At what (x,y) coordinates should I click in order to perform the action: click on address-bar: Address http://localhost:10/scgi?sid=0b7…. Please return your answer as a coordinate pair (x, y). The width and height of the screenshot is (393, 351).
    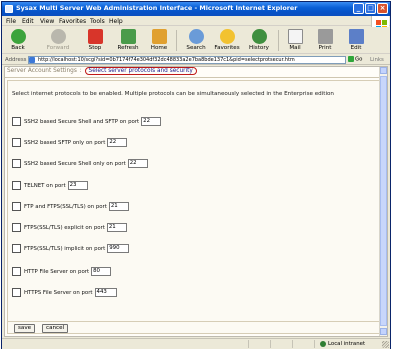
    Looking at the image, I should click on (196, 60).